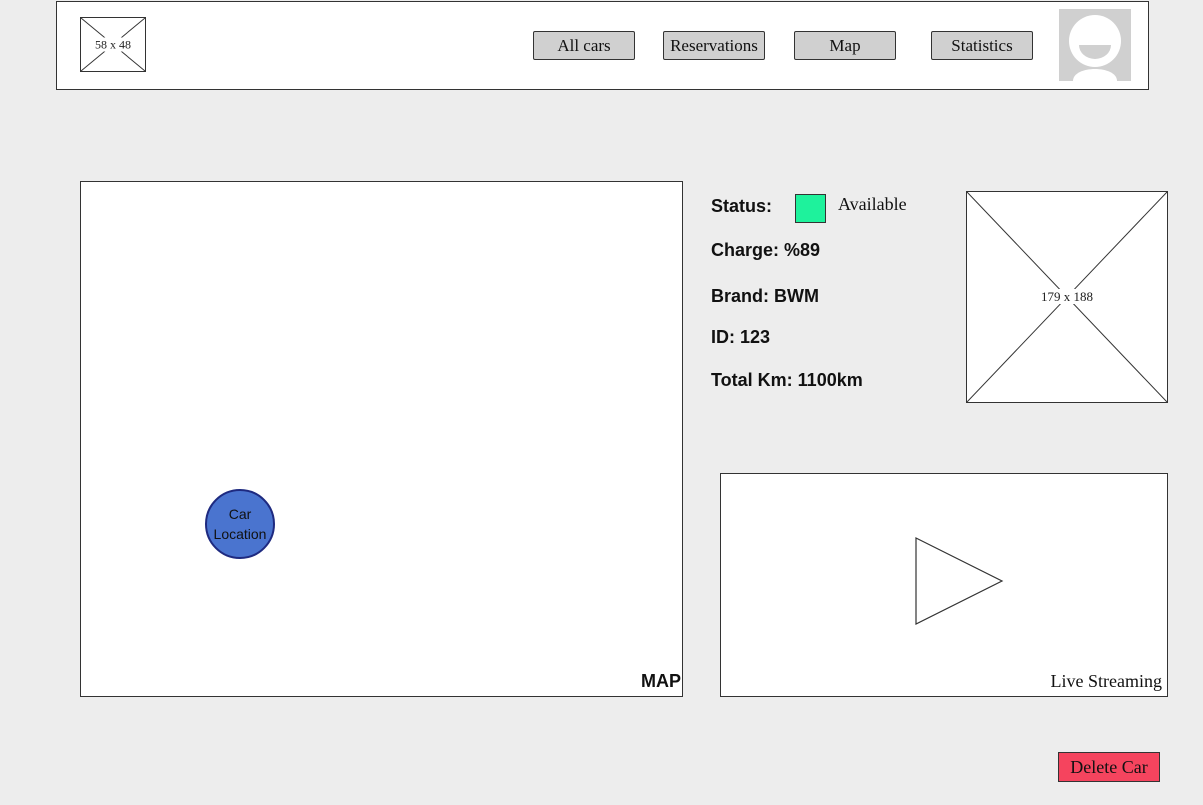  What do you see at coordinates (1109, 767) in the screenshot?
I see `delete-car-button: Delete Car` at bounding box center [1109, 767].